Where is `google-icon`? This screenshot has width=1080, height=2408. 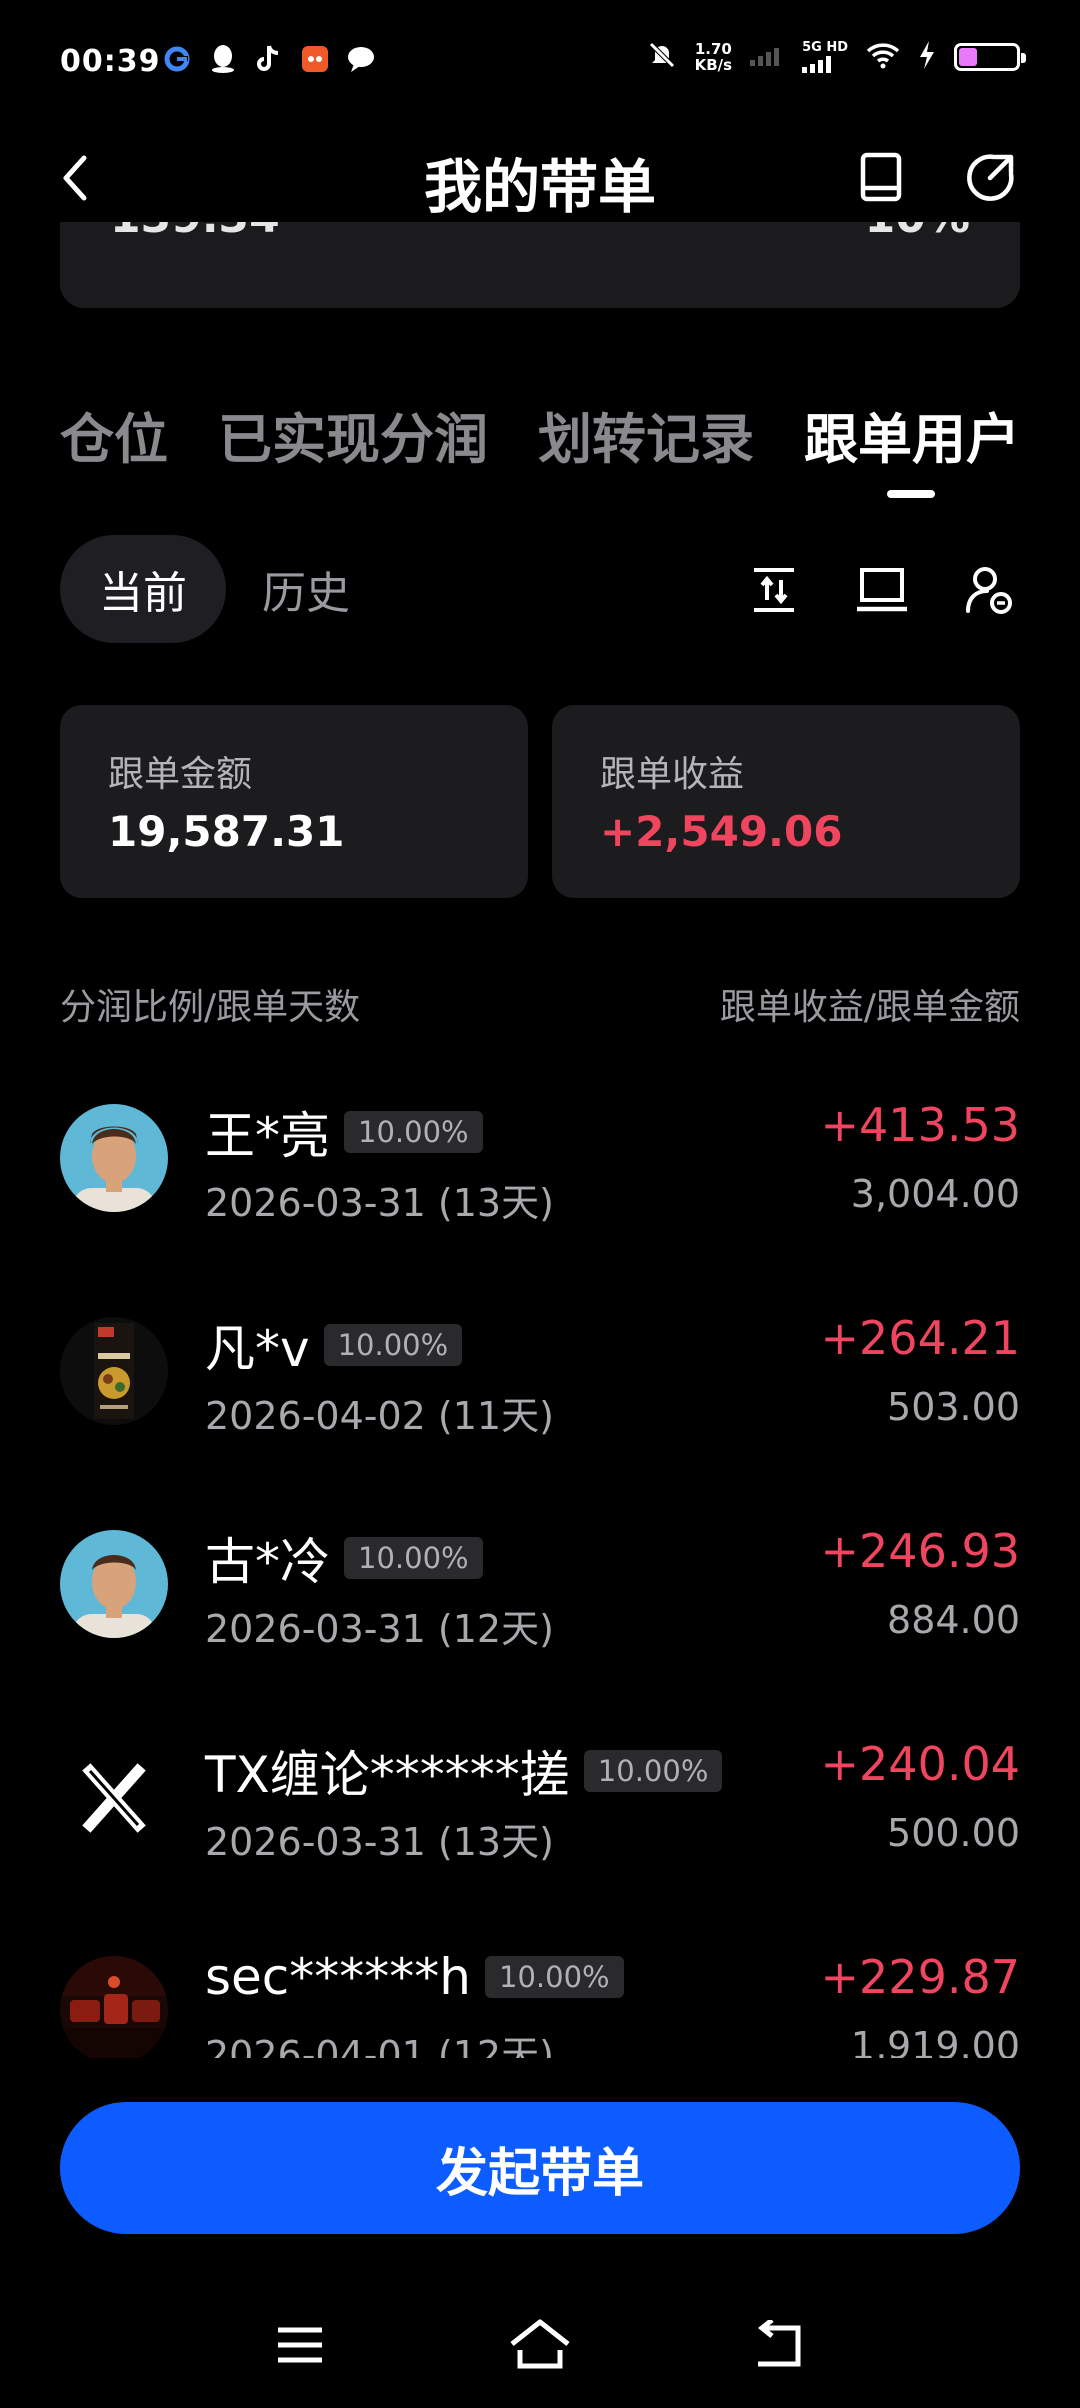 google-icon is located at coordinates (177, 59).